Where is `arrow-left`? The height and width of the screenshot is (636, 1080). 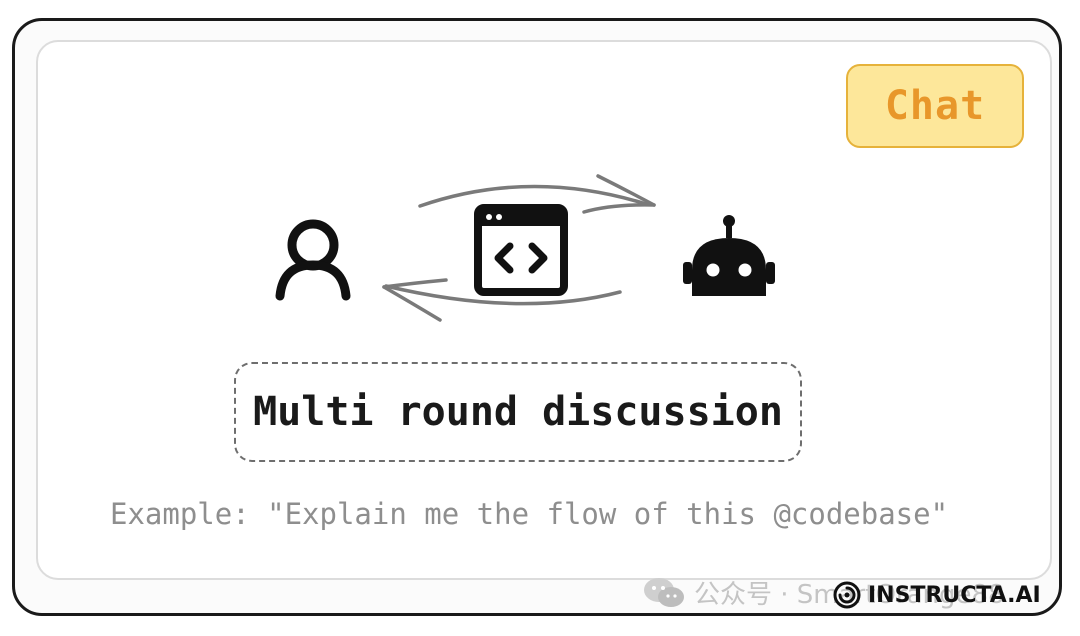 arrow-left is located at coordinates (502, 300).